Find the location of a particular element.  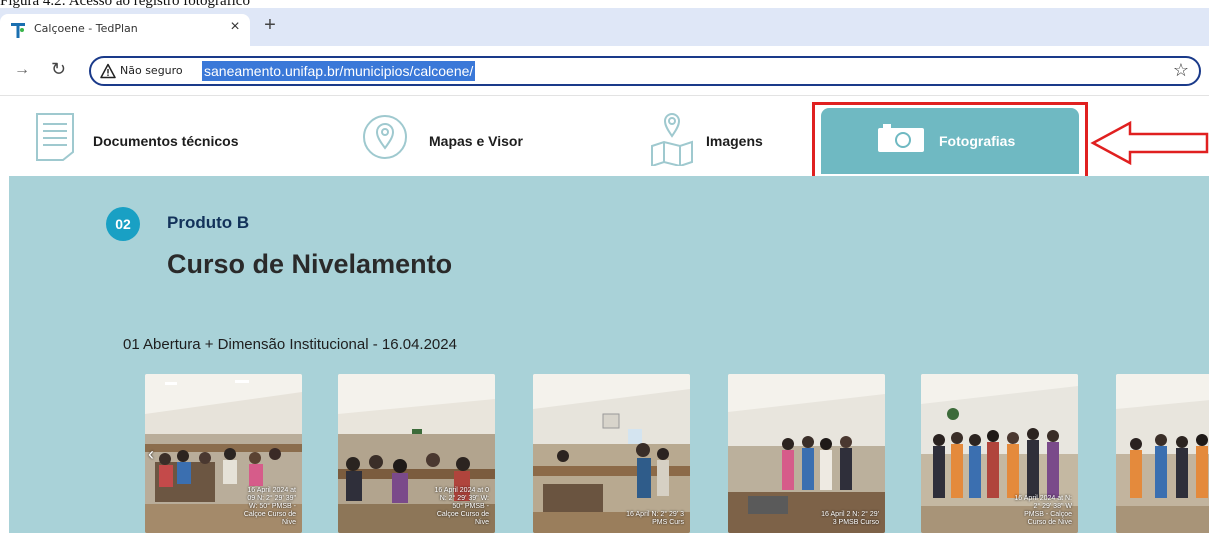

nav-item-mapas: Mapas e Visor is located at coordinates (465, 136).